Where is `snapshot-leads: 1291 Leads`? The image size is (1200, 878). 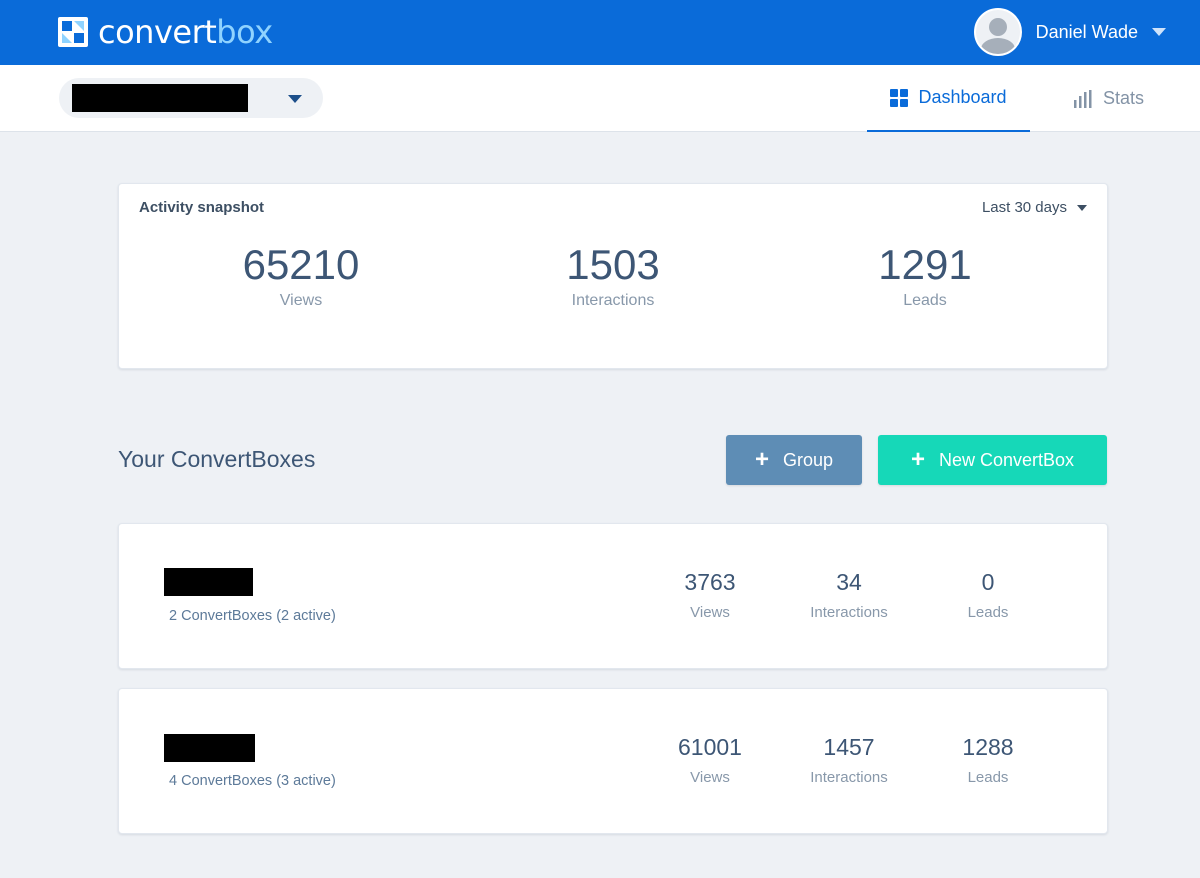
snapshot-leads: 1291 Leads is located at coordinates (925, 276).